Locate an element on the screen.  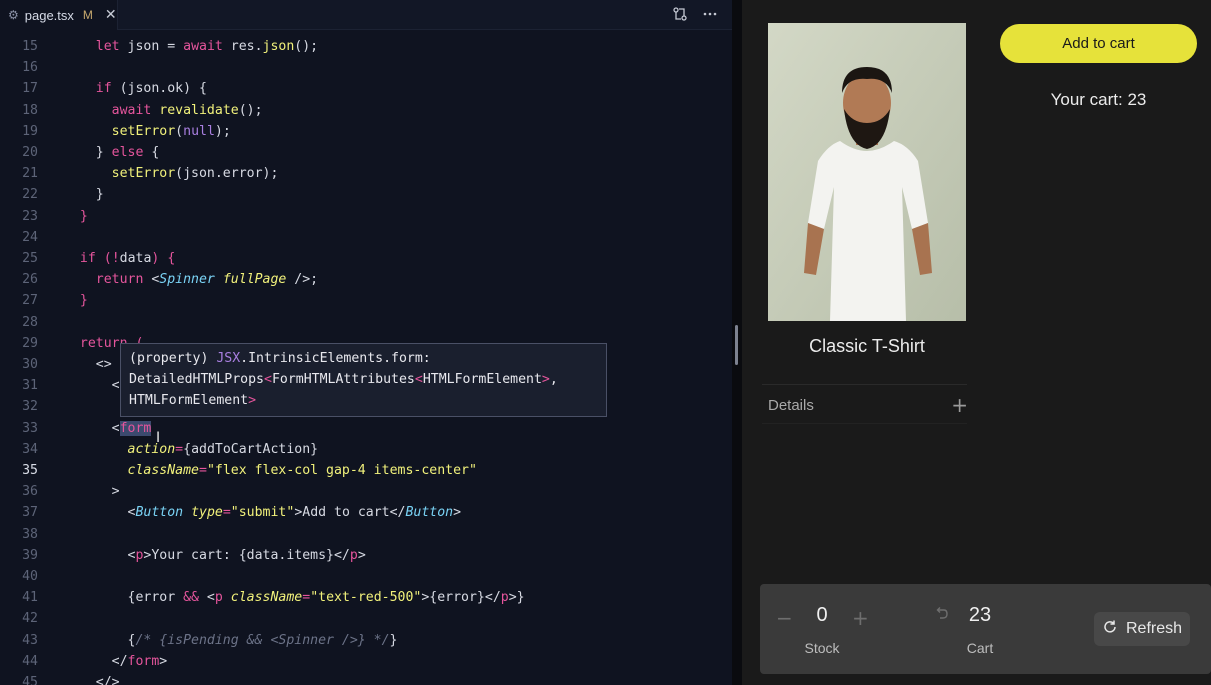
tab-filename: page.tsx is located at coordinates (49, 15).